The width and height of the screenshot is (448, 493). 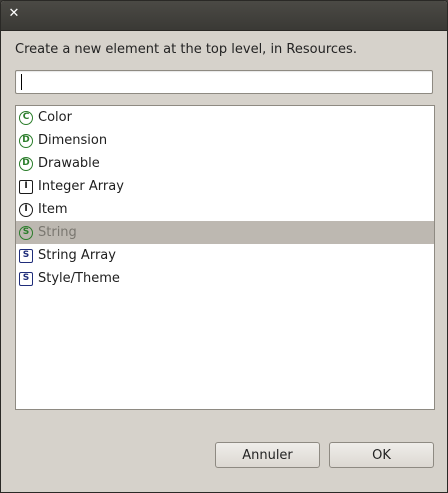 What do you see at coordinates (26, 186) in the screenshot?
I see `integer-array-icon: I` at bounding box center [26, 186].